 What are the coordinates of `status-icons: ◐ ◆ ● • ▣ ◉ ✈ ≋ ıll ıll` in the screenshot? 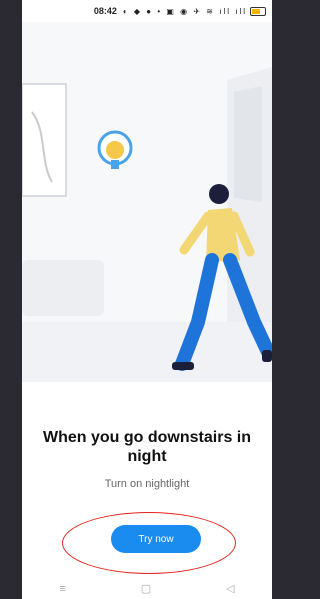 It's located at (184, 11).